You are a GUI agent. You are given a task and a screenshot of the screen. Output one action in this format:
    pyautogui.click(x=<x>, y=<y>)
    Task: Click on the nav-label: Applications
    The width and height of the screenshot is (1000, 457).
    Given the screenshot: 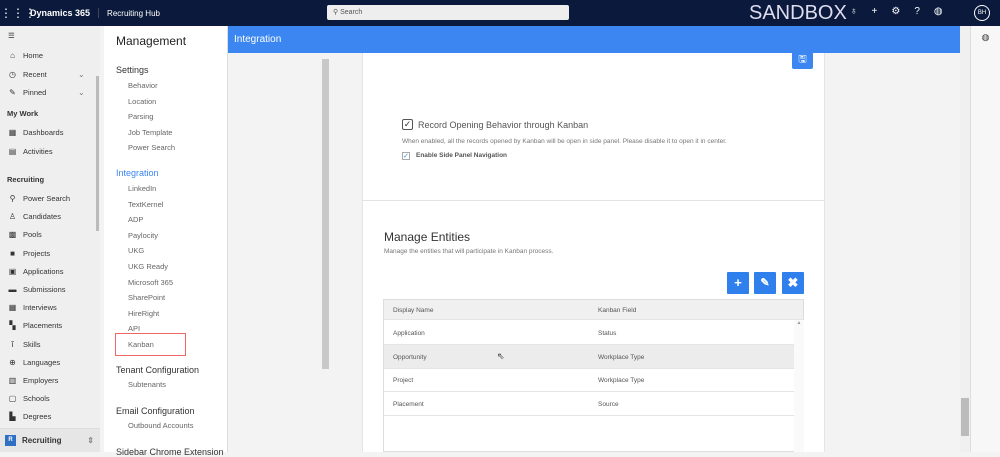 What is the action you would take?
    pyautogui.click(x=43, y=271)
    